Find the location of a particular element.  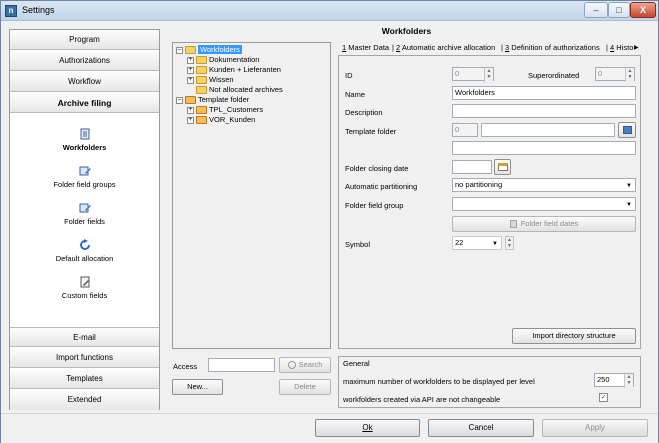

tree-node-not-allocated: Not allocated archives is located at coordinates (239, 90).